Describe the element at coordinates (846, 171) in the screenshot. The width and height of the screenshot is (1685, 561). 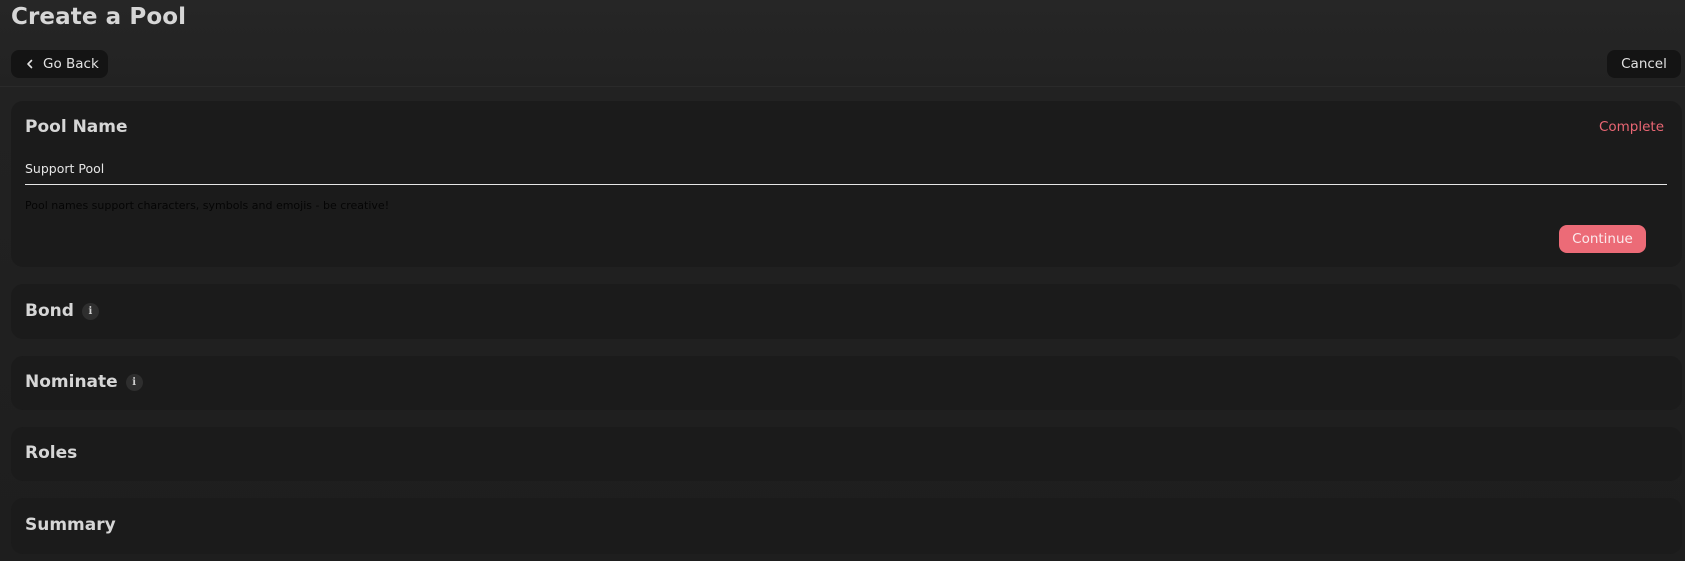
I see `pool-name-input` at that location.